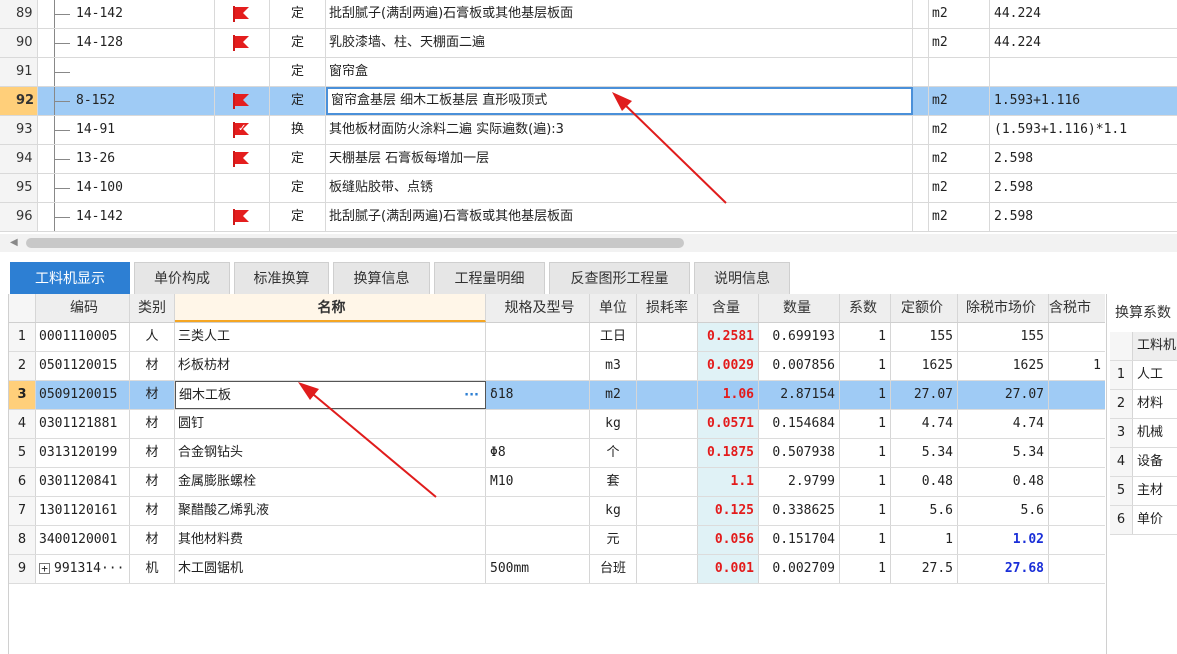 The image size is (1177, 654). Describe the element at coordinates (330, 540) in the screenshot. I see `resource-name-cell: 其他材料费` at that location.